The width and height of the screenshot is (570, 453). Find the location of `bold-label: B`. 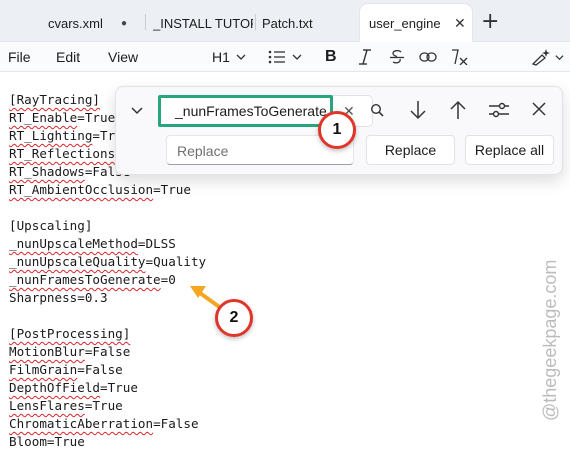

bold-label: B is located at coordinates (331, 56).